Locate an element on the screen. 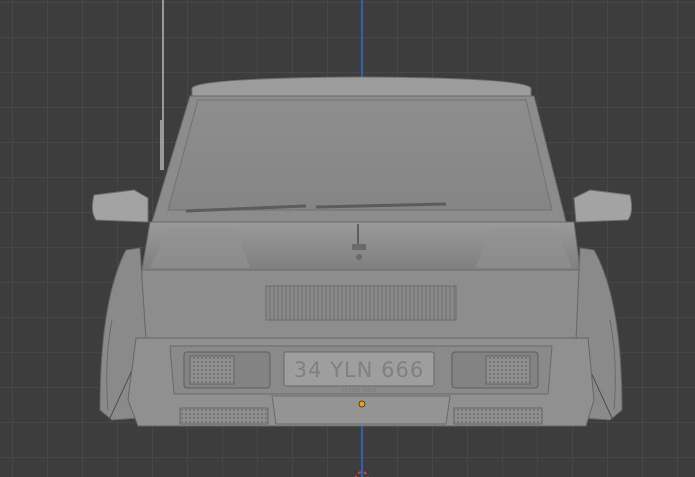 The height and width of the screenshot is (477, 695). windshield is located at coordinates (360, 155).